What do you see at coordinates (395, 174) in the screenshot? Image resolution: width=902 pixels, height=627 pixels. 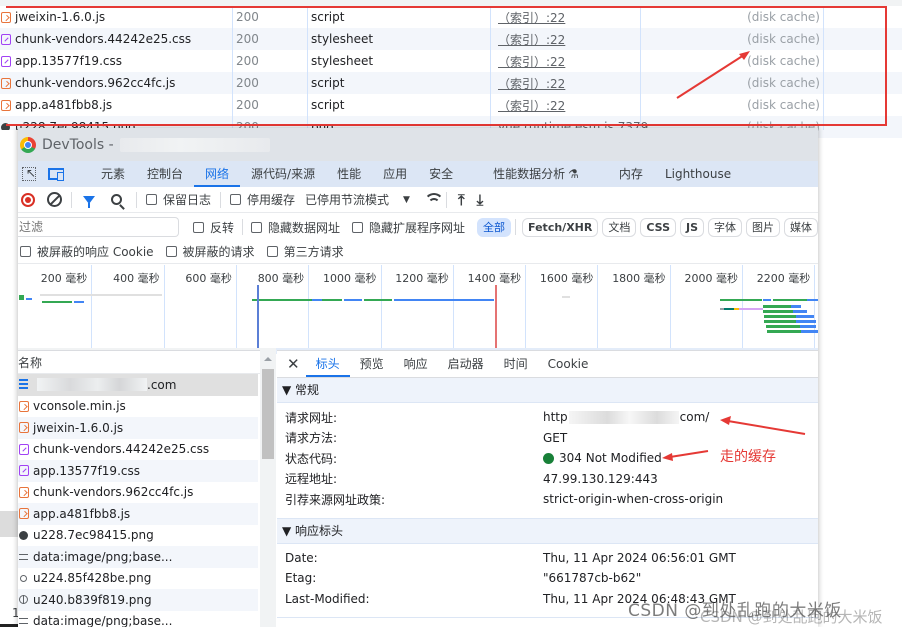 I see `tab-application: 应用` at bounding box center [395, 174].